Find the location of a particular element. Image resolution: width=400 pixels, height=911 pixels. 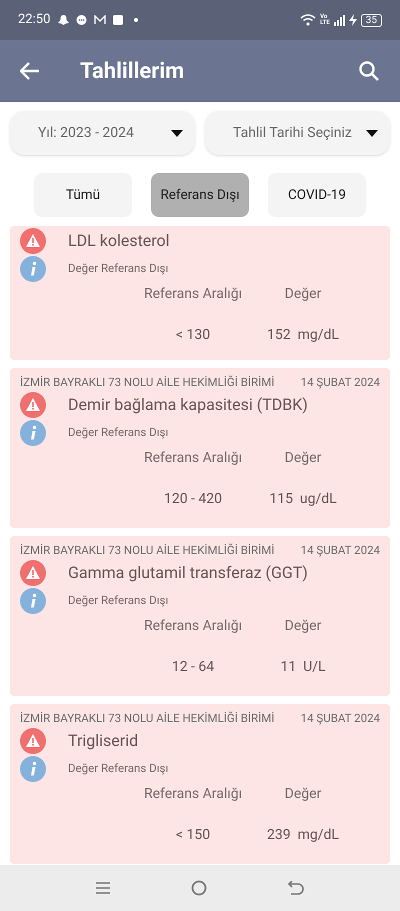

back-arrow-icon is located at coordinates (30, 71).